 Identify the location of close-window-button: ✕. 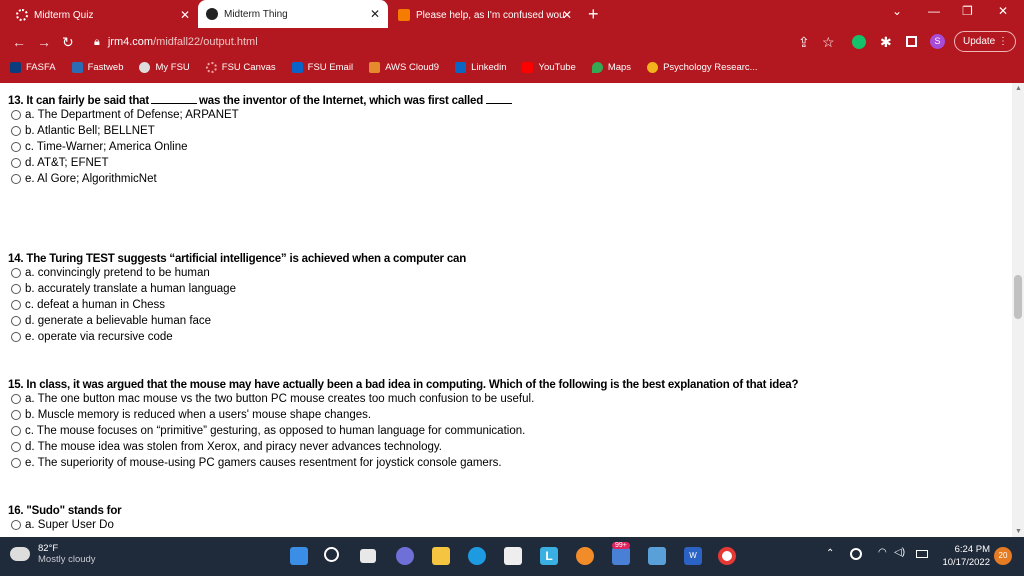
(1003, 11).